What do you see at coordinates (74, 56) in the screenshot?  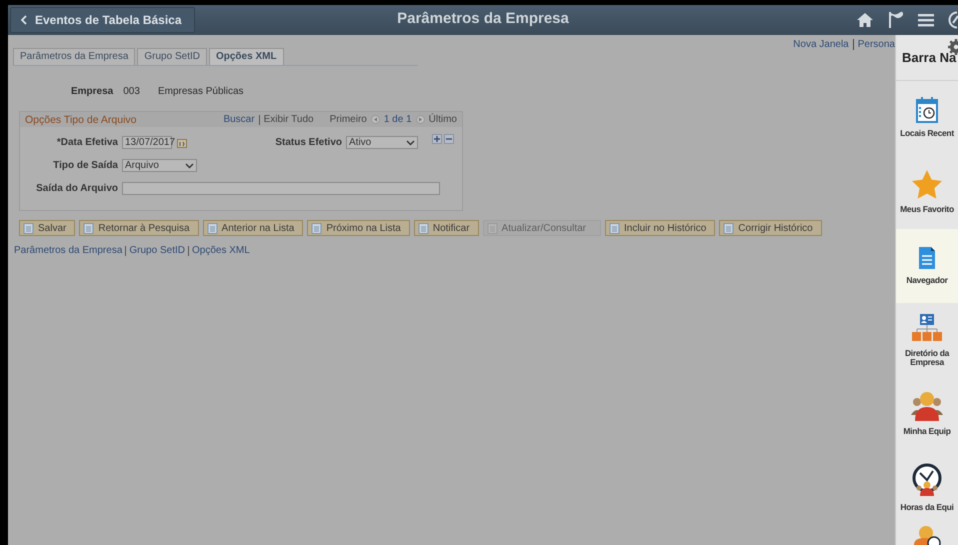 I see `tab: Parâmetros da Empresa` at bounding box center [74, 56].